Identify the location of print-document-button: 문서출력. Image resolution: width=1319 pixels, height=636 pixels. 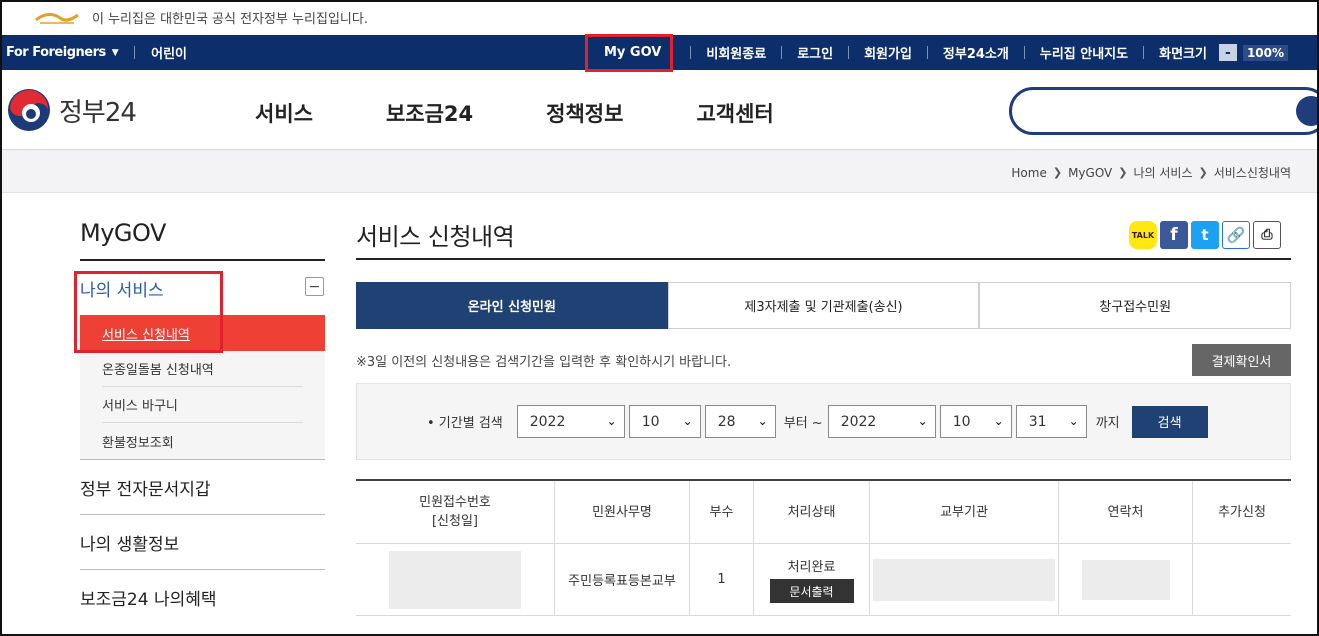
(811, 591).